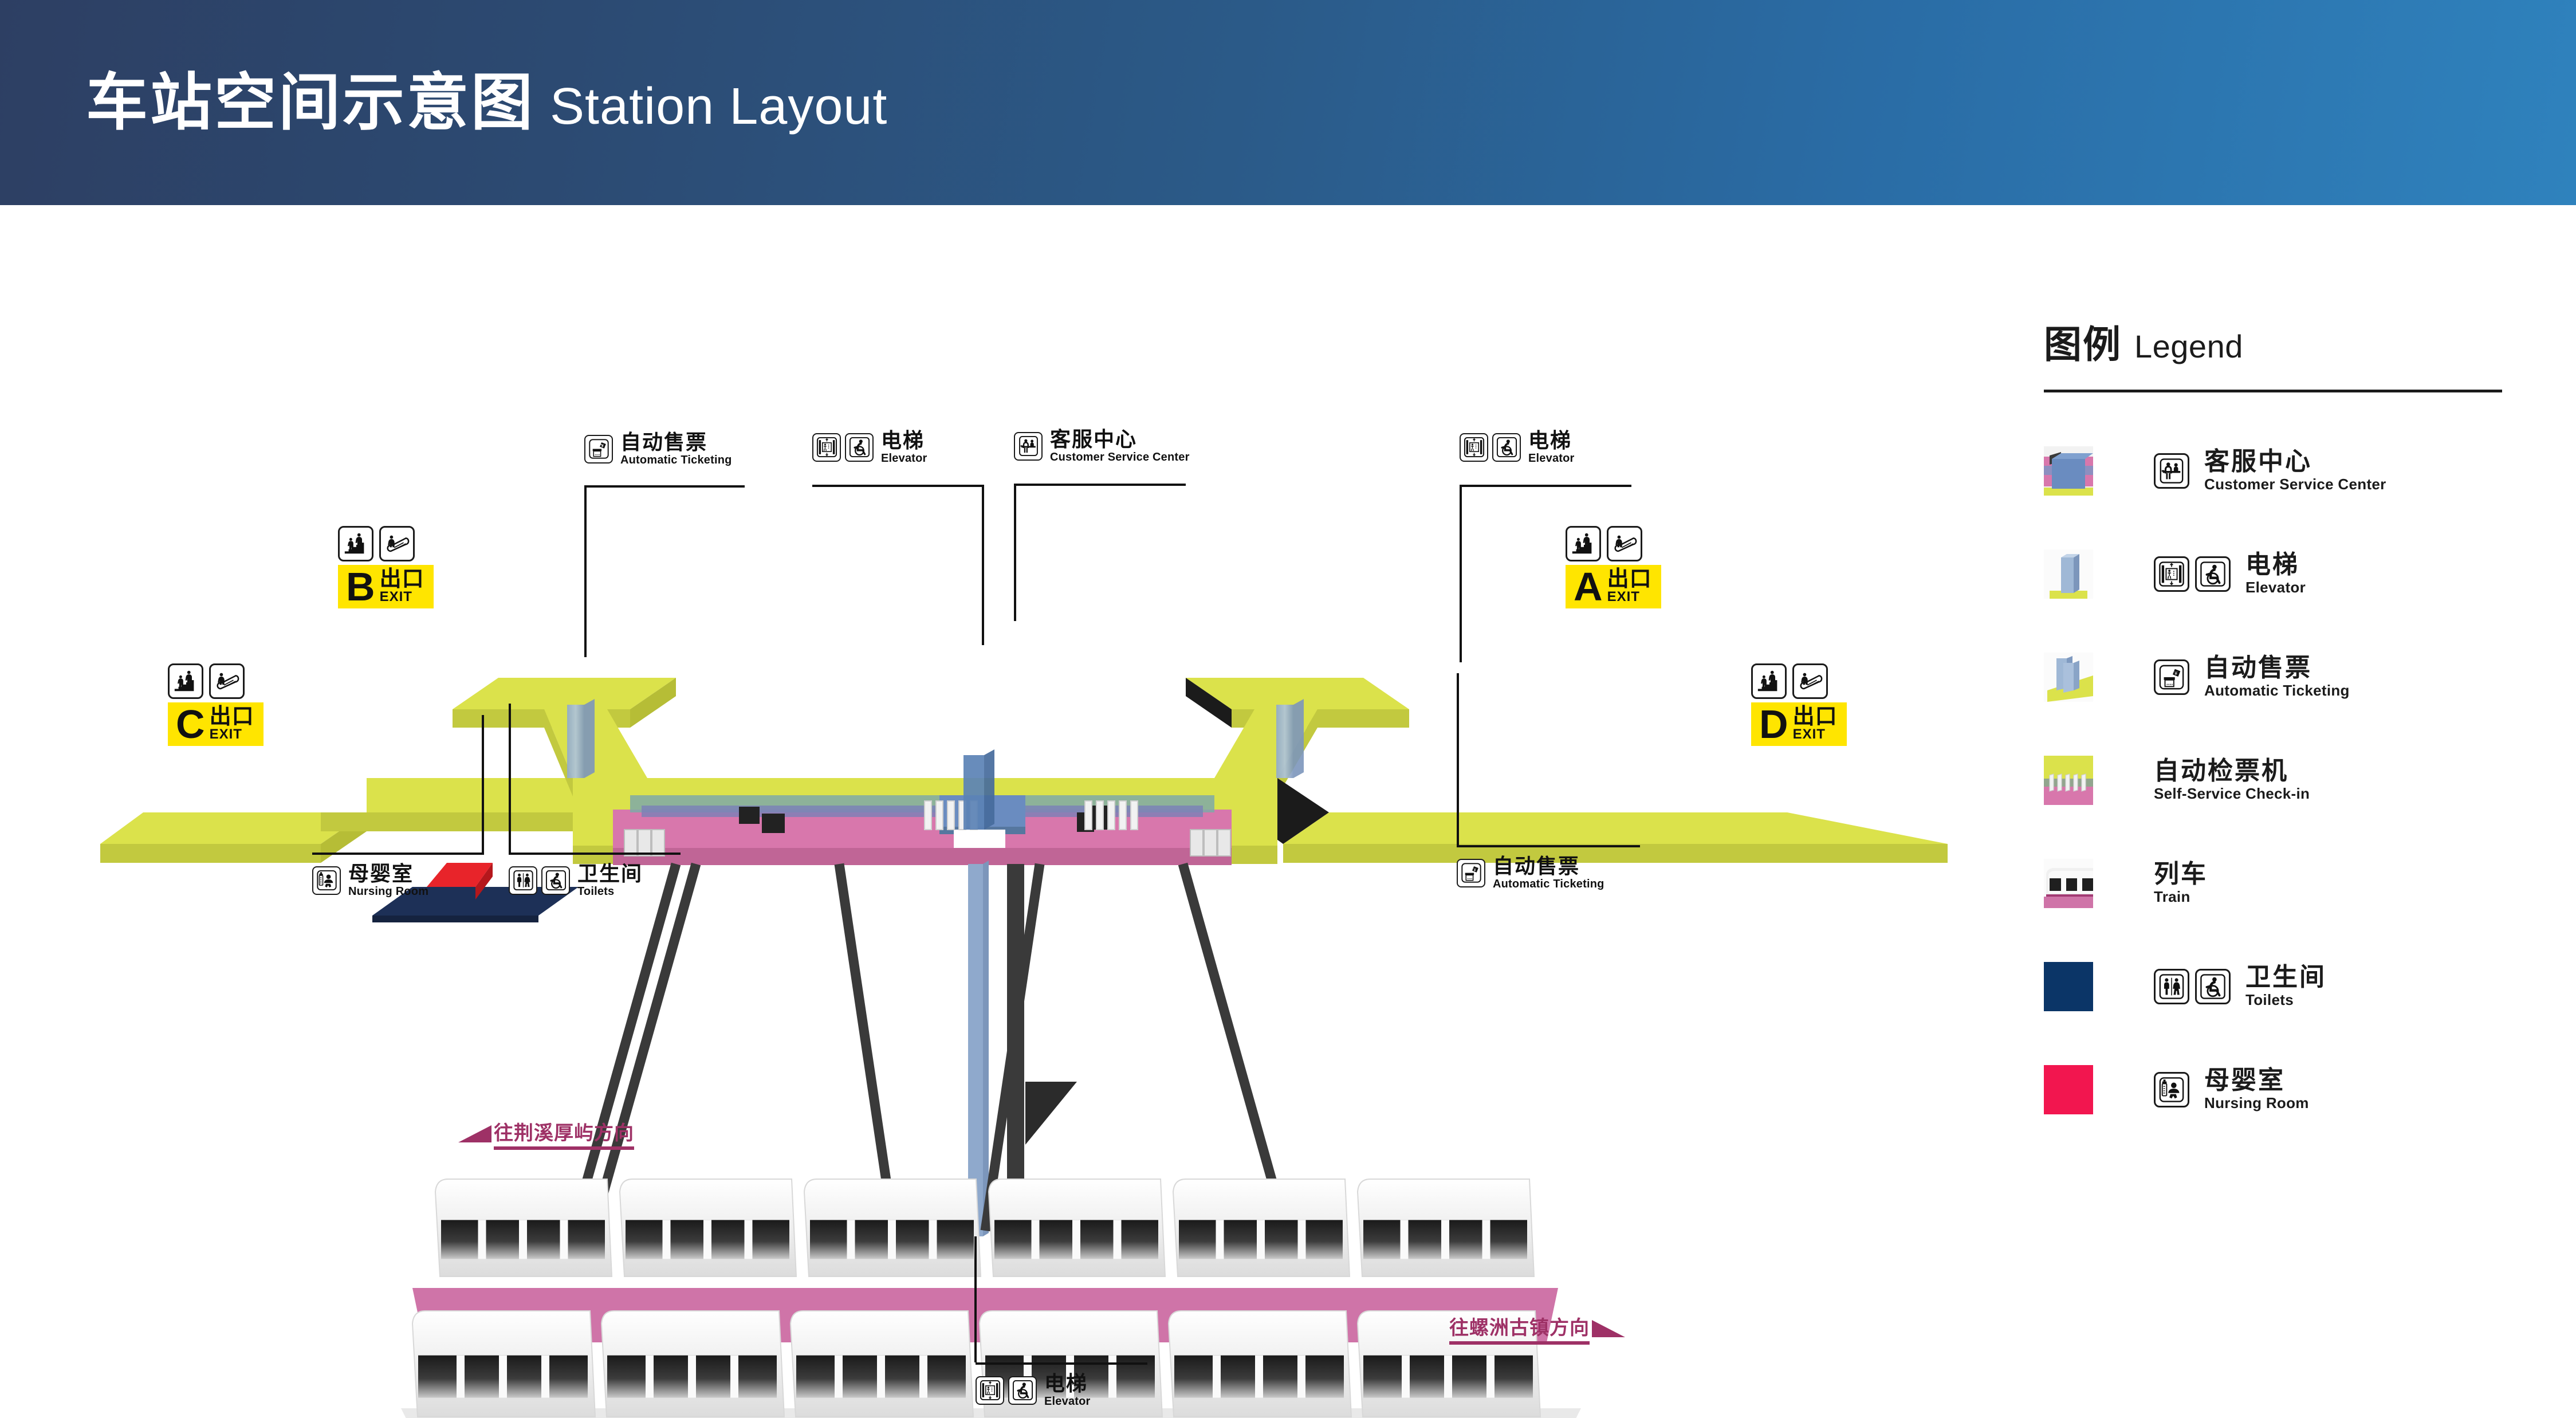 The image size is (2576, 1418). What do you see at coordinates (2258, 462) in the screenshot?
I see `legend-label-cn: 客服中心` at bounding box center [2258, 462].